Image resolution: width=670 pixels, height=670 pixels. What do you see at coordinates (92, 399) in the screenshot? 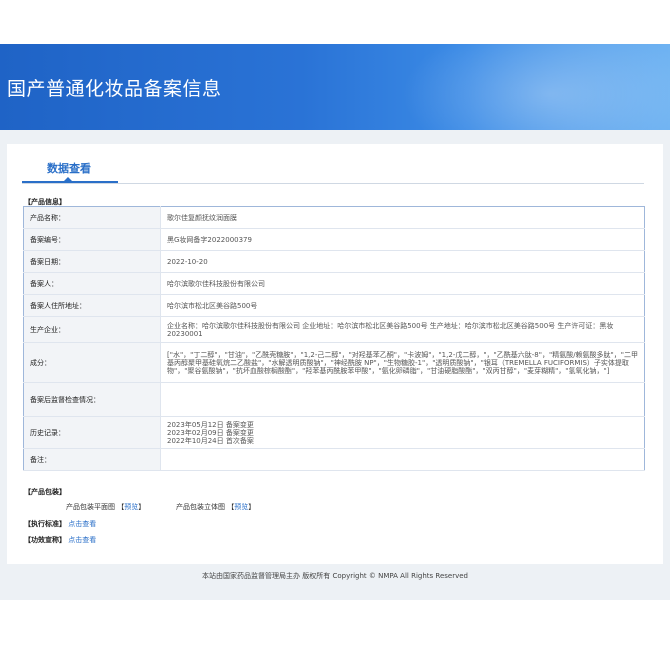
I see `row-key: 备案后监督检查情况：` at bounding box center [92, 399].